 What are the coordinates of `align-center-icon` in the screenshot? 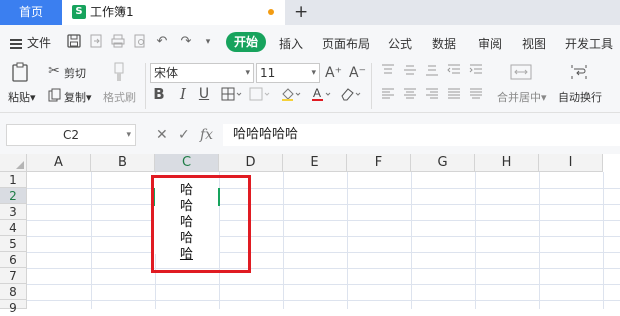 It's located at (410, 96).